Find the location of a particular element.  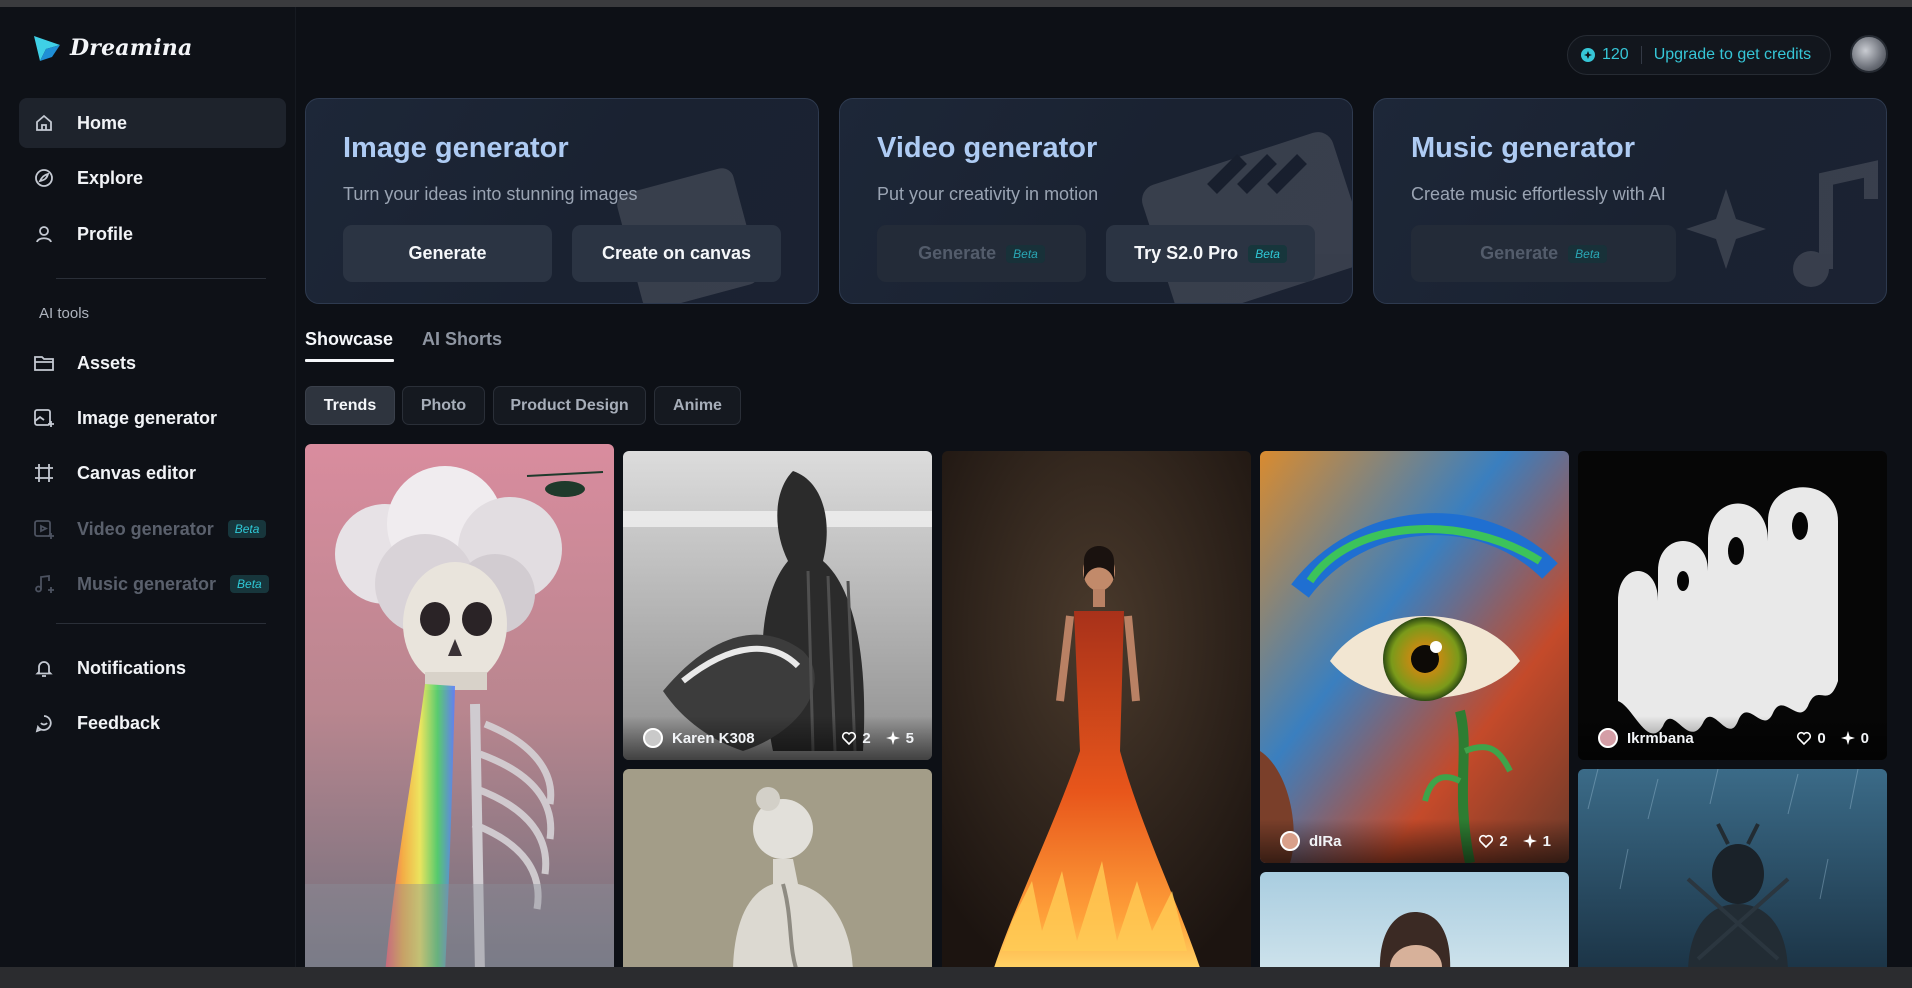

gallery-card-mannequin is located at coordinates (777, 868).